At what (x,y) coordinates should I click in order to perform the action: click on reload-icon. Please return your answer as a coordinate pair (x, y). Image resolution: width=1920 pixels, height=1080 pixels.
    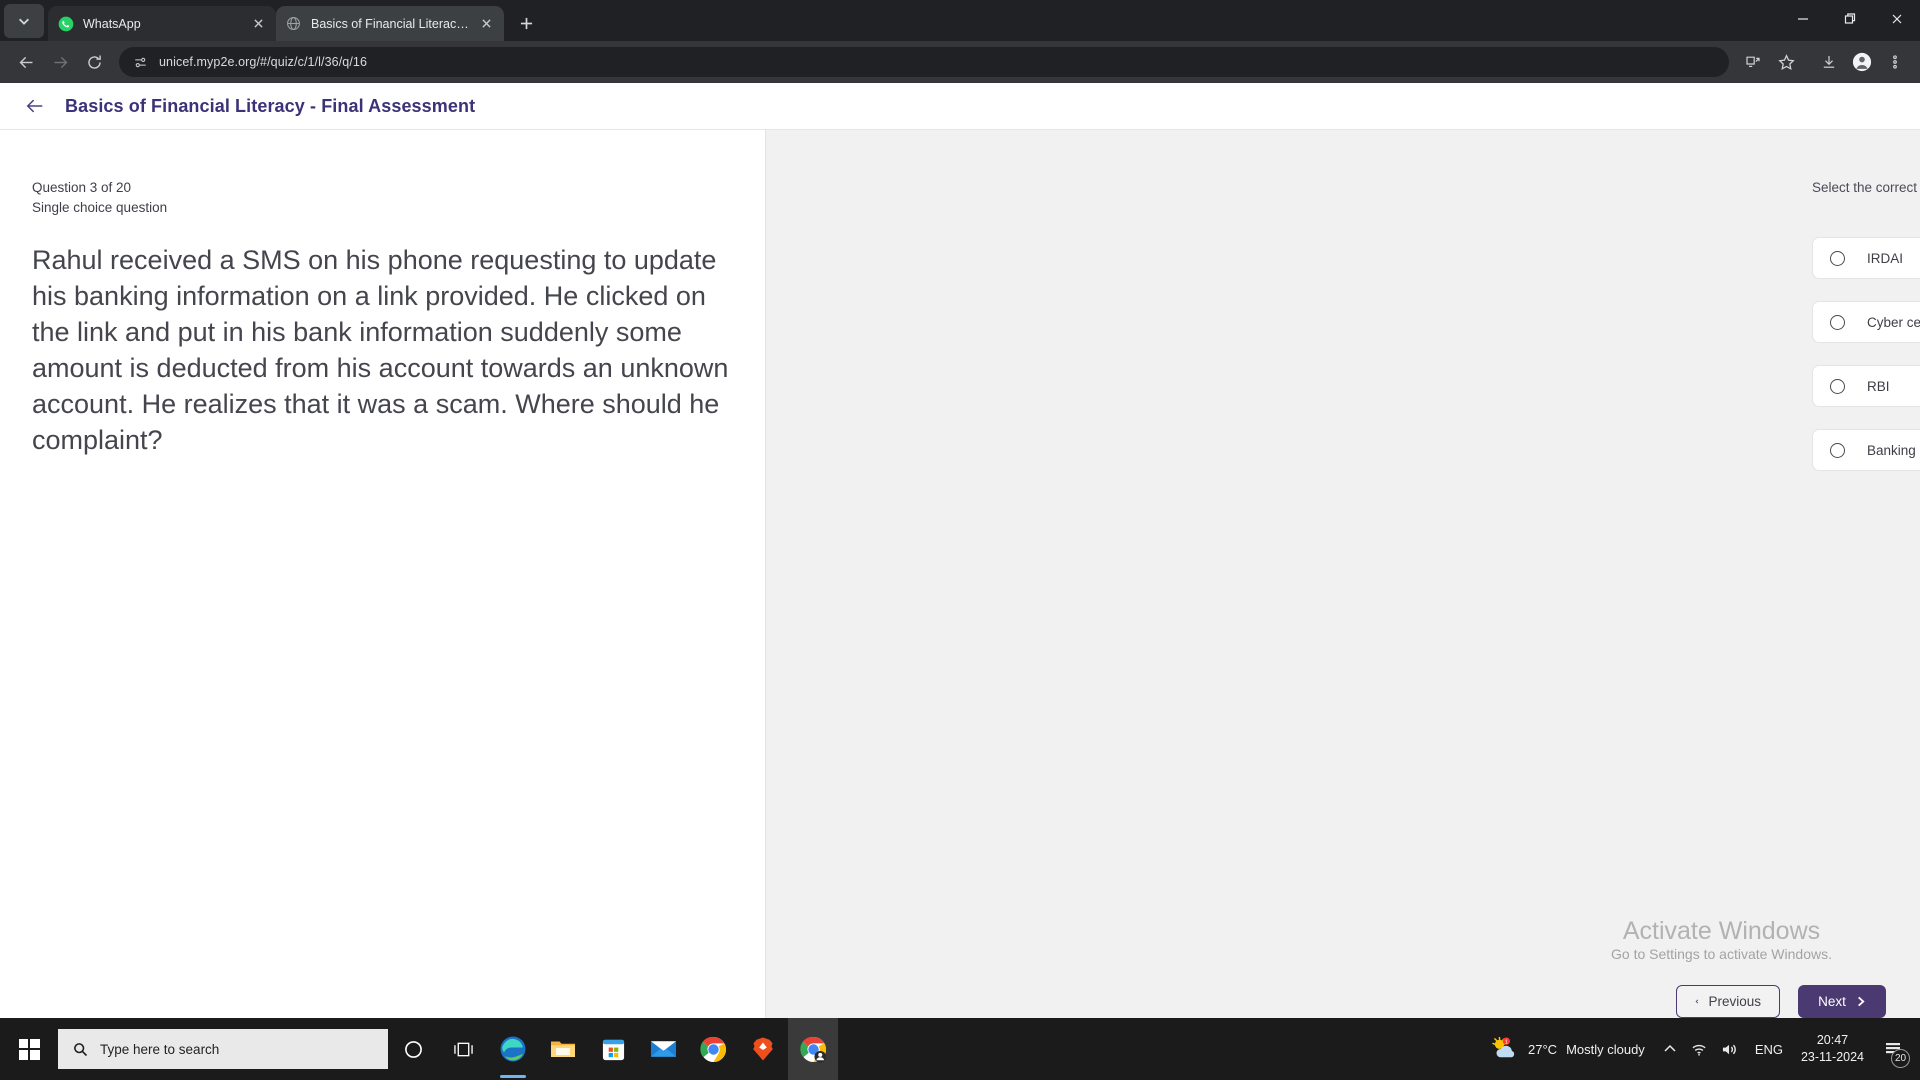
    Looking at the image, I should click on (94, 61).